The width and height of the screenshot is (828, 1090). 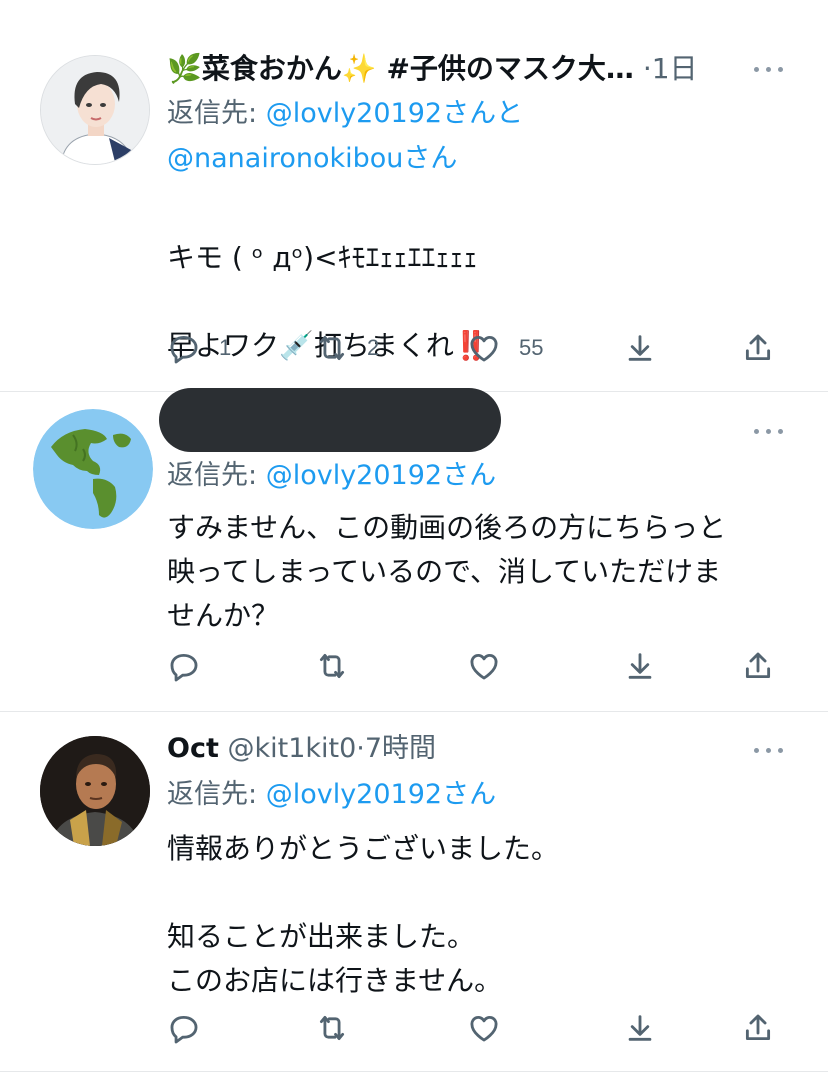 I want to click on reply-count: 1, so click(x=225, y=347).